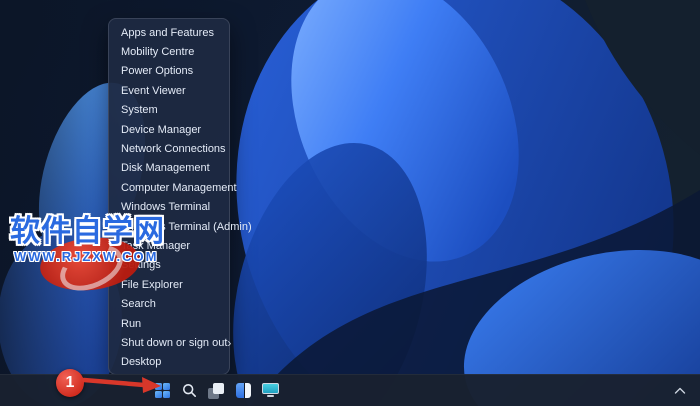 This screenshot has width=700, height=406. I want to click on menu-item-label: Apps and Features, so click(167, 32).